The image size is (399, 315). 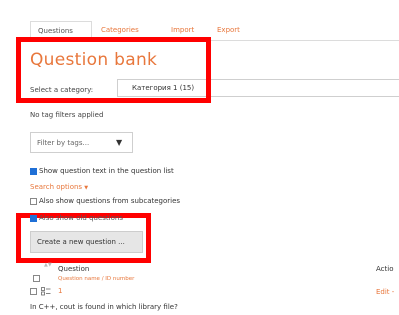 I want to click on highlight-box-title, so click(x=113, y=70).